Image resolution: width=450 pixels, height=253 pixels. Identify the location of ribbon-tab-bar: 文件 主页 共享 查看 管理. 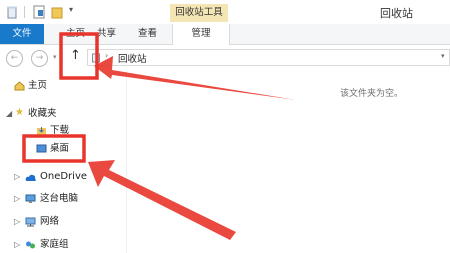
(225, 34).